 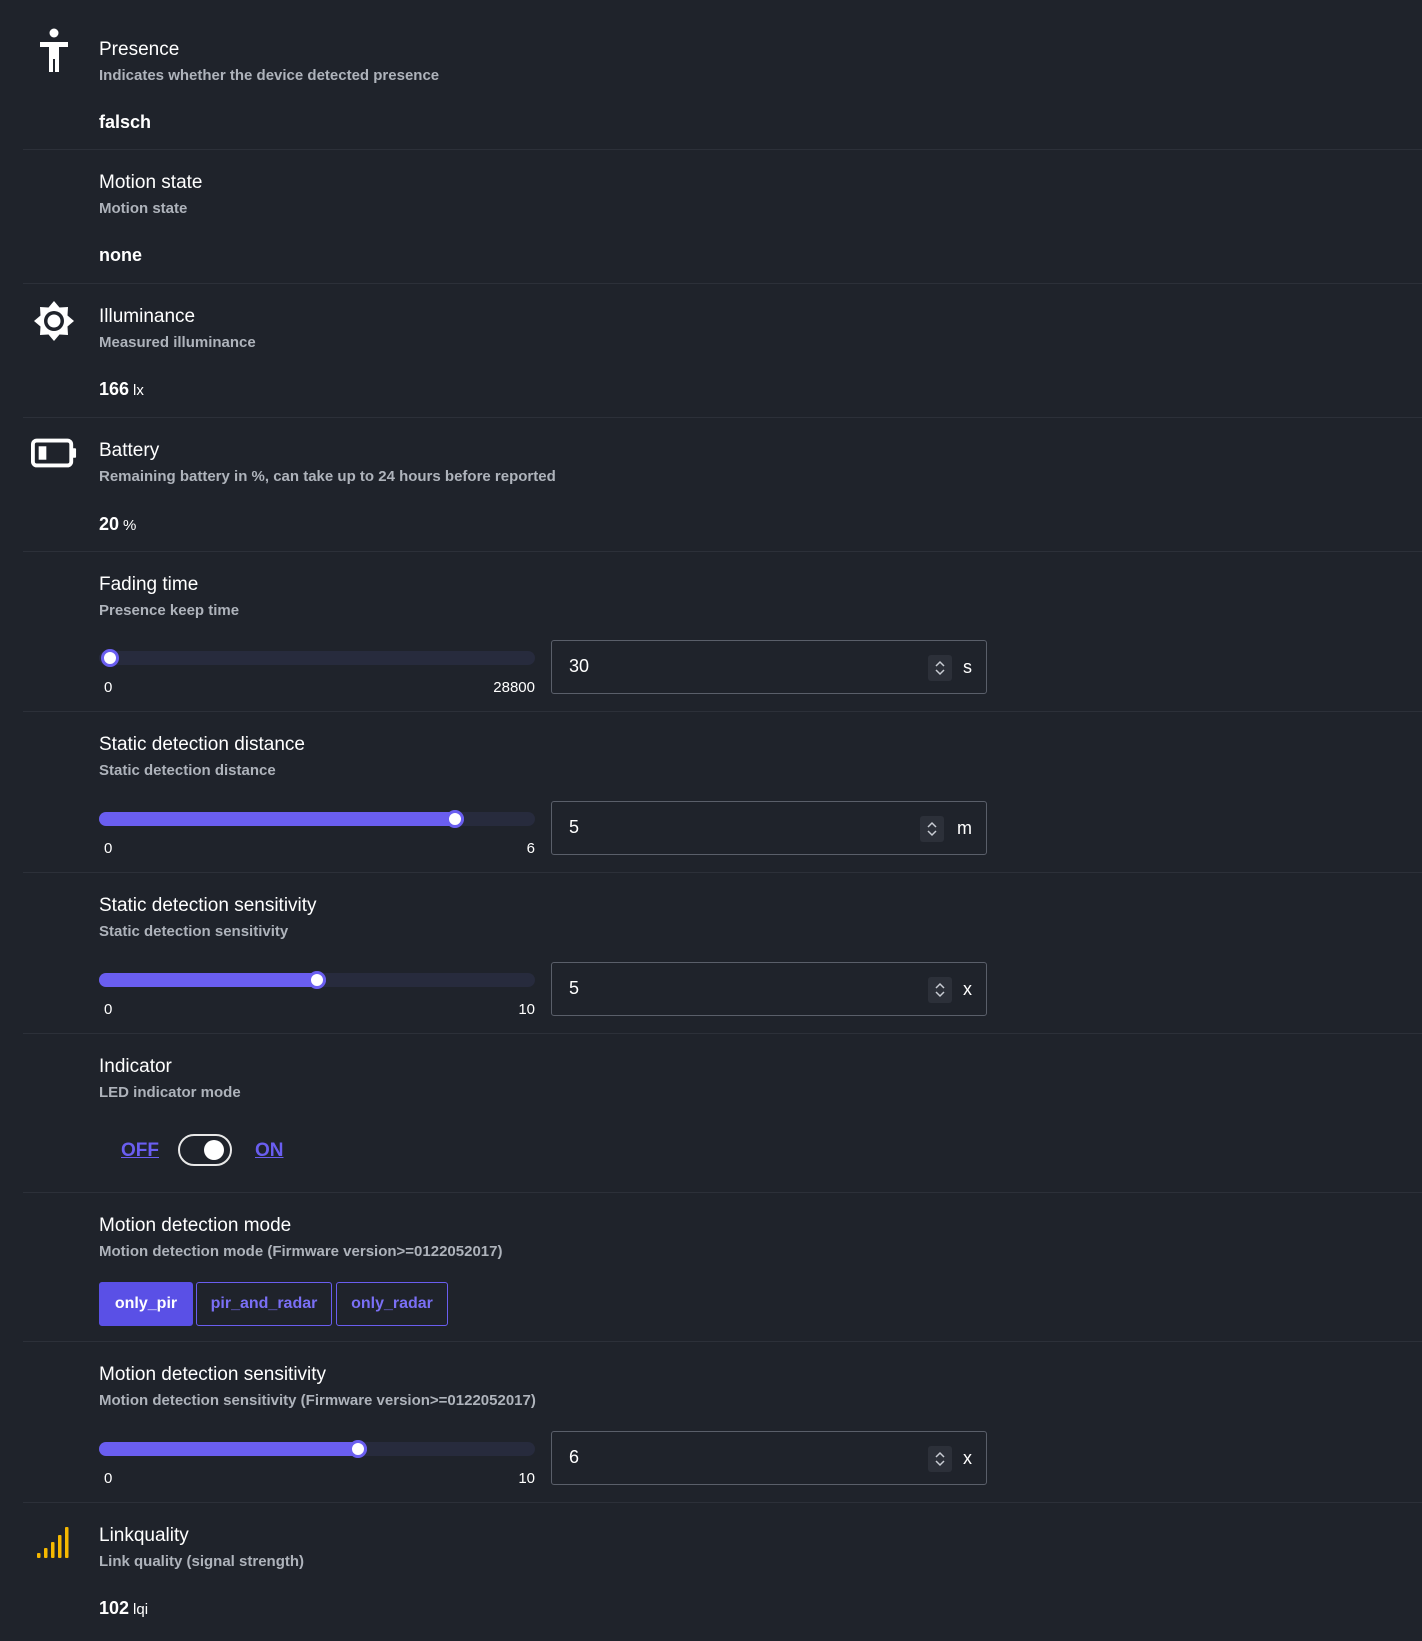 What do you see at coordinates (109, 524) in the screenshot?
I see `battery-number: 20` at bounding box center [109, 524].